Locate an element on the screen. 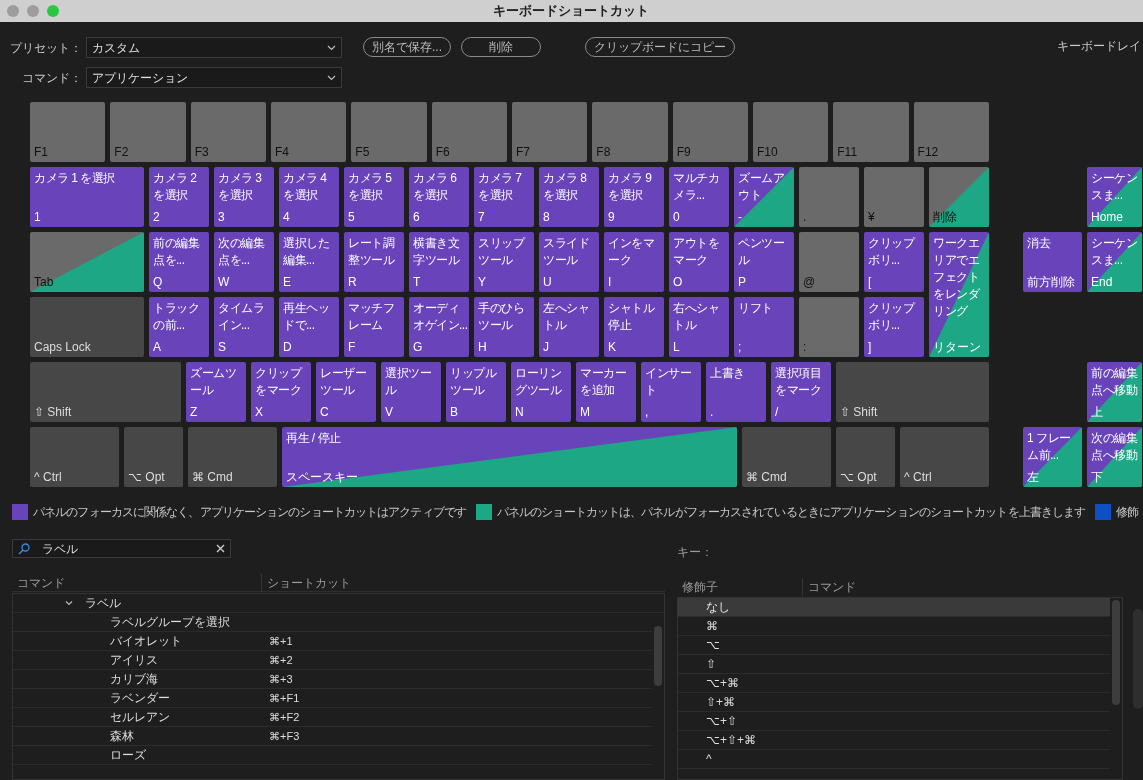  keyboard-key: 右へシャ トル L is located at coordinates (699, 327).